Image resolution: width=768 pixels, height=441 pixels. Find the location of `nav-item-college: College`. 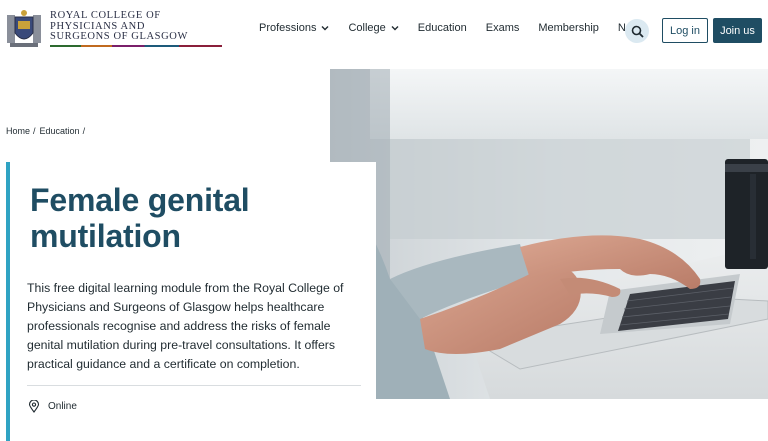

nav-item-college: College is located at coordinates (373, 28).